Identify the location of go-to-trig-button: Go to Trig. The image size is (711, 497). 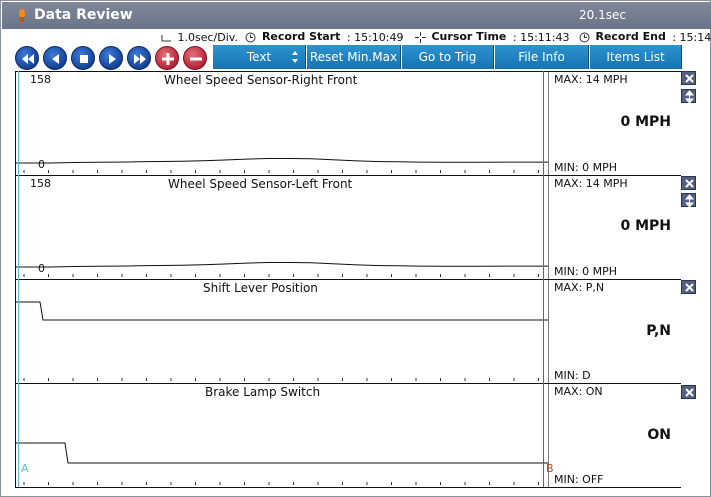
(448, 57).